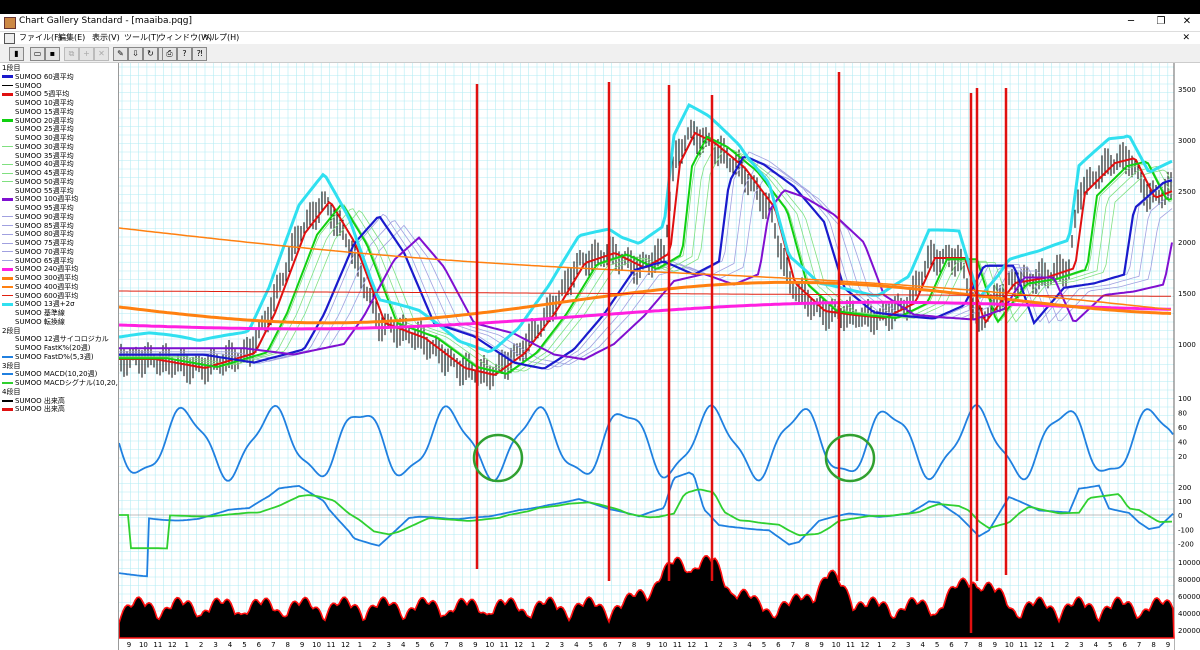 Image resolution: width=1200 pixels, height=650 pixels. I want to click on document-icon, so click(9, 38).